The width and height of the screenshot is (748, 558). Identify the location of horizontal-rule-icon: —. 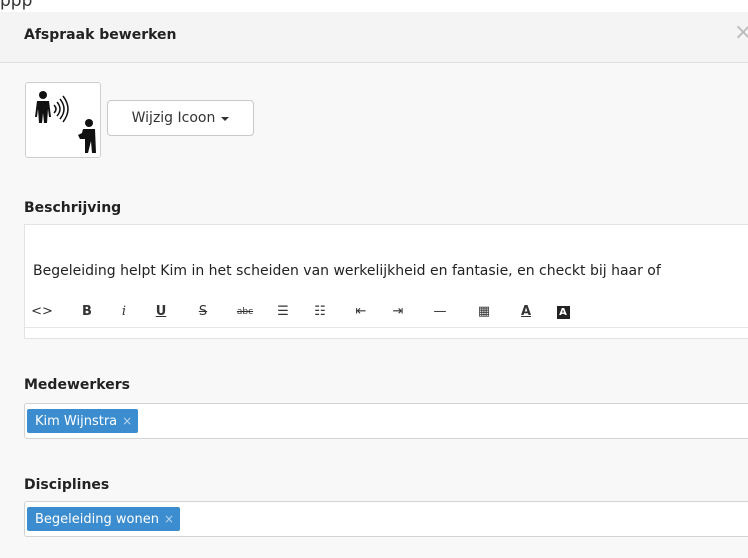
(440, 312).